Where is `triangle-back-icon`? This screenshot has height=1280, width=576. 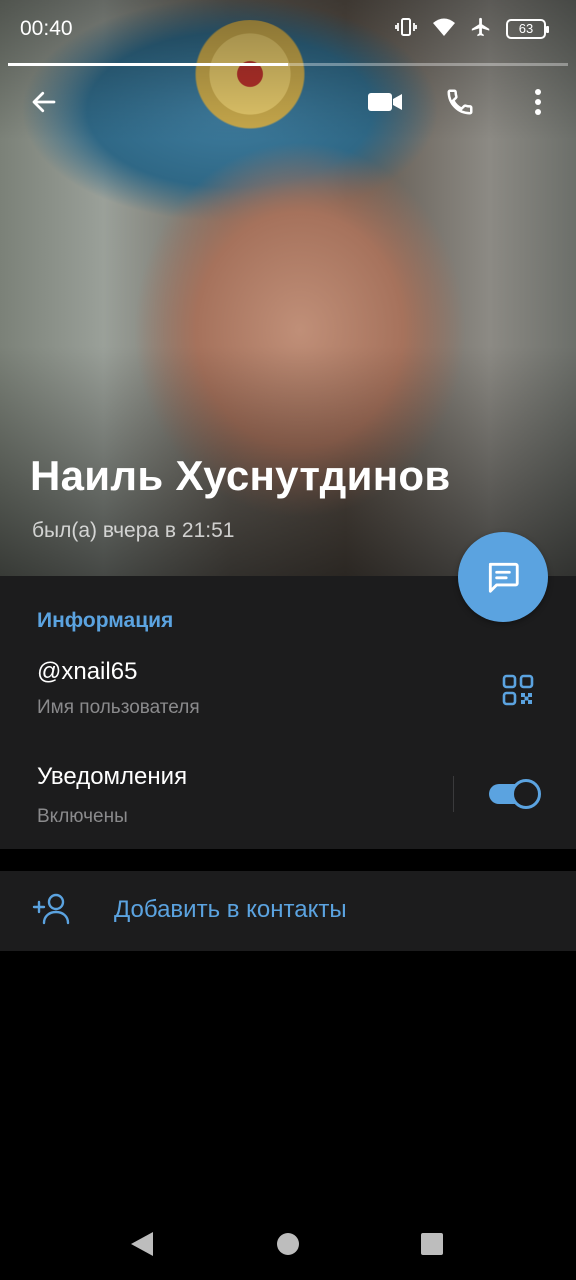
triangle-back-icon is located at coordinates (142, 1244).